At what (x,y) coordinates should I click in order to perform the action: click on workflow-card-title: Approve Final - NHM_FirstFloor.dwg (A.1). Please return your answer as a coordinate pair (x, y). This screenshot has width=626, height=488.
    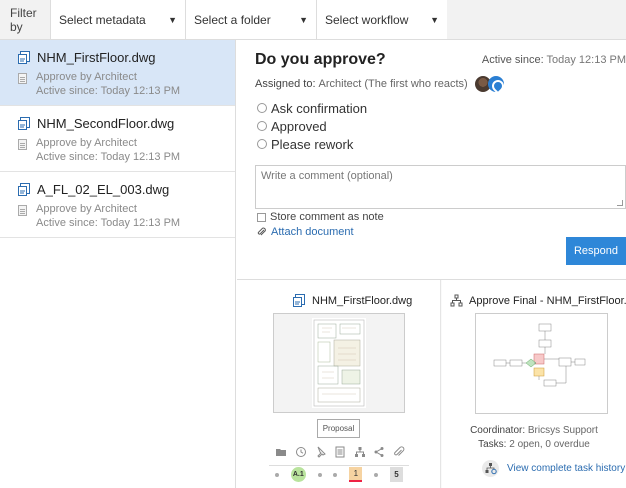
    Looking at the image, I should click on (538, 300).